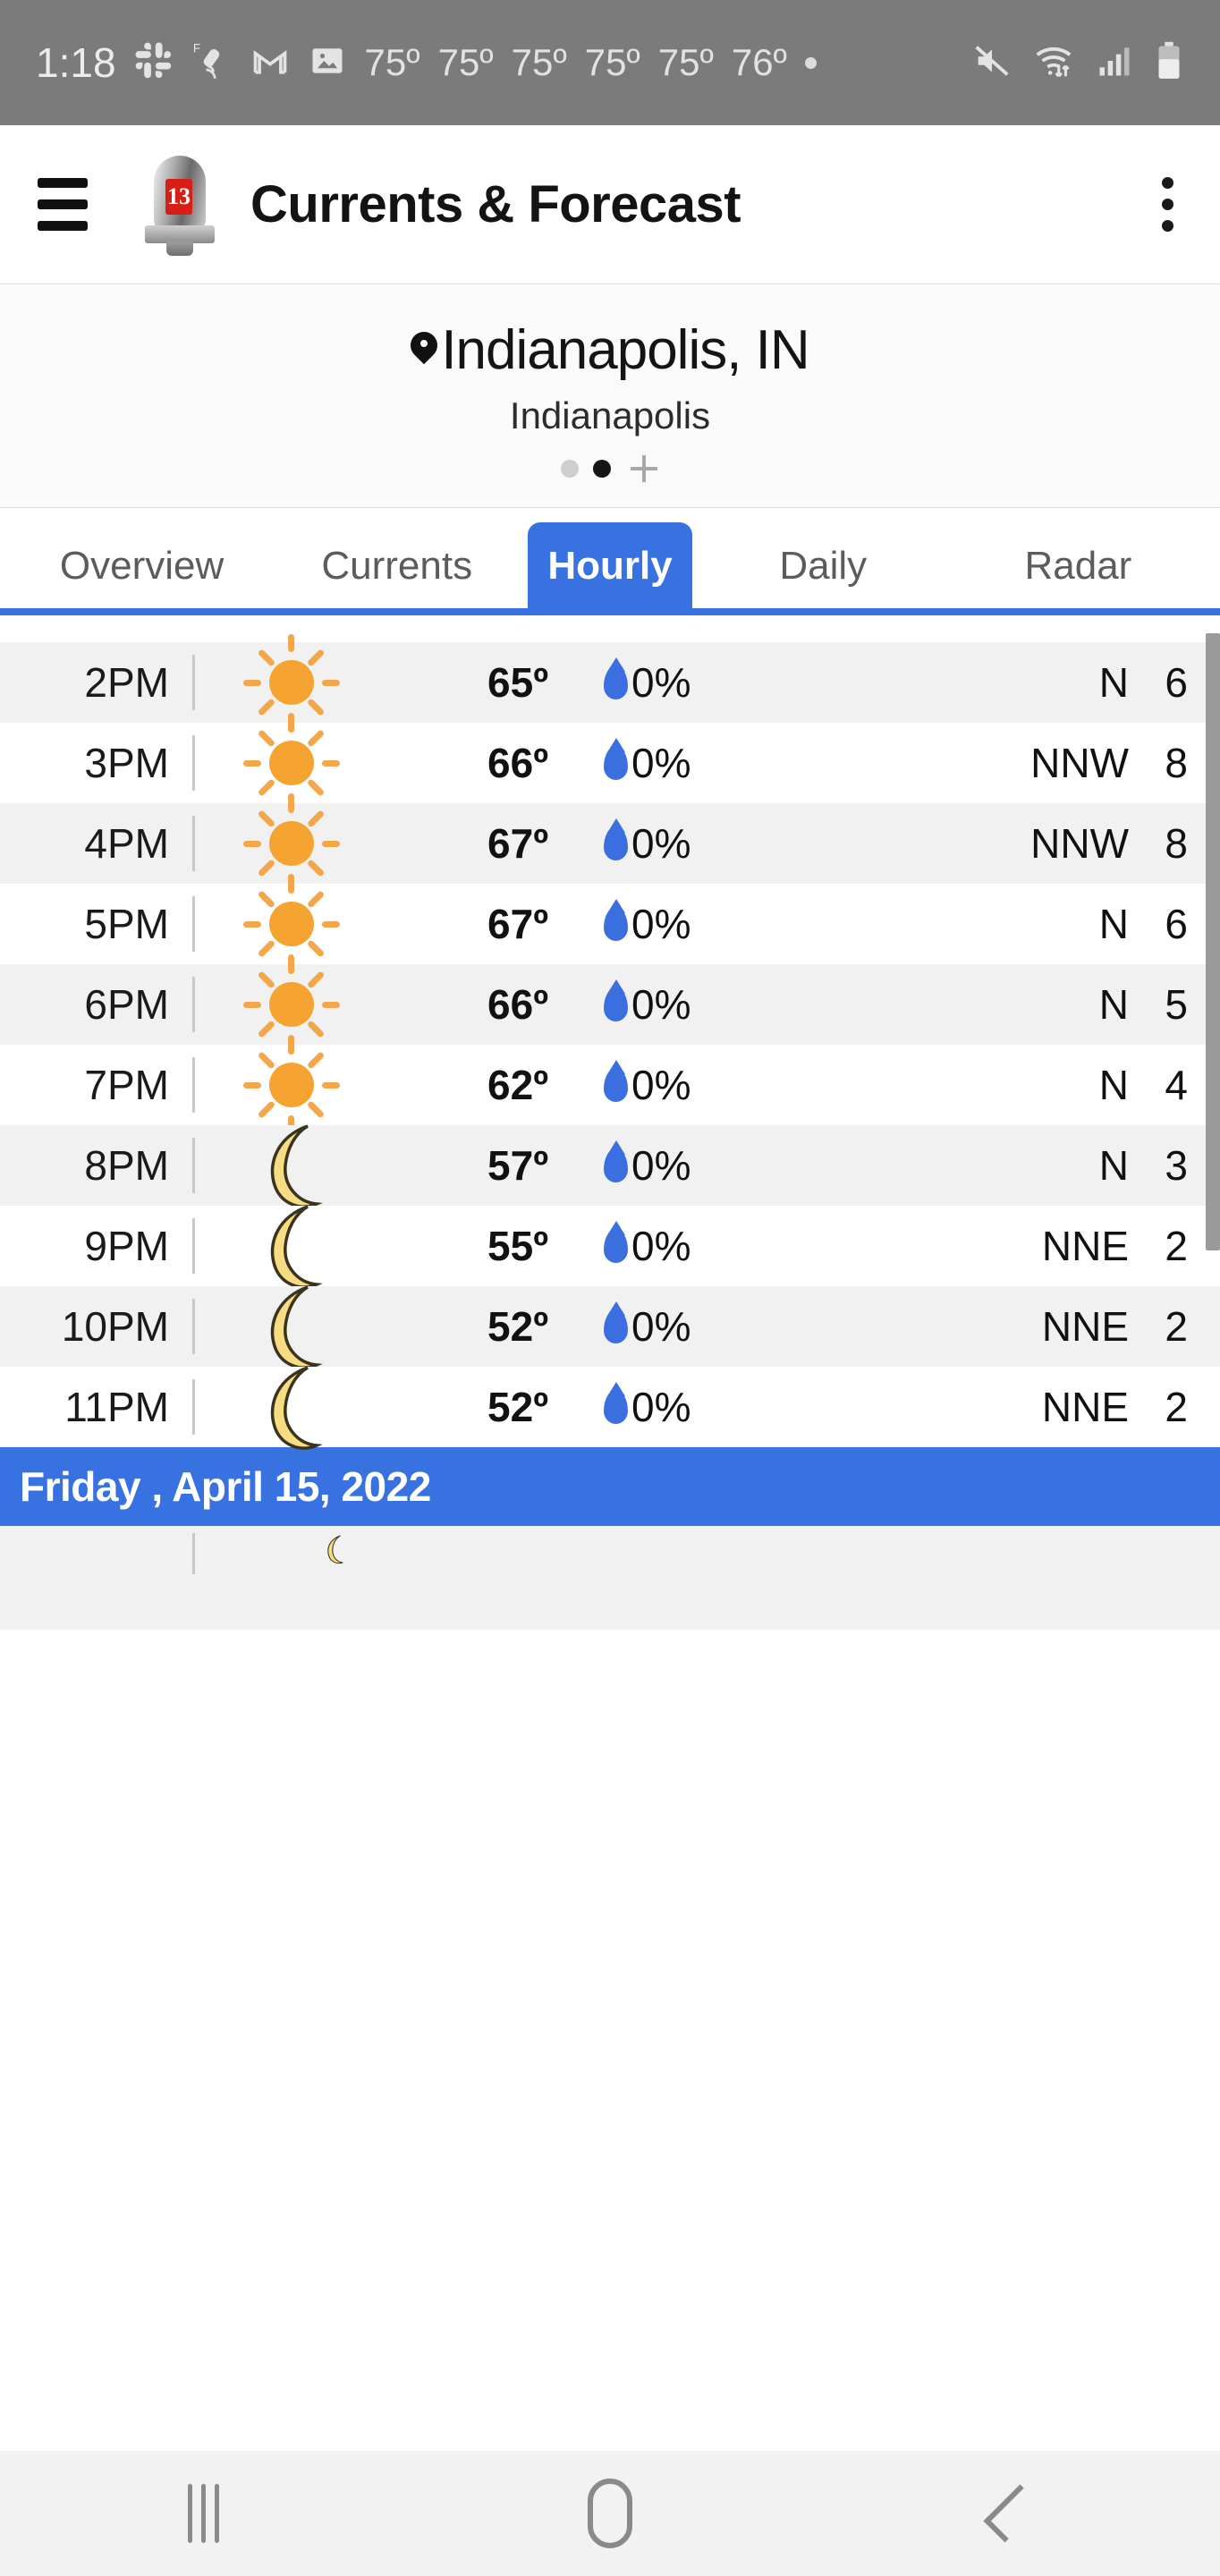 The image size is (1220, 2576). Describe the element at coordinates (1167, 204) in the screenshot. I see `more-vertical-icon` at that location.